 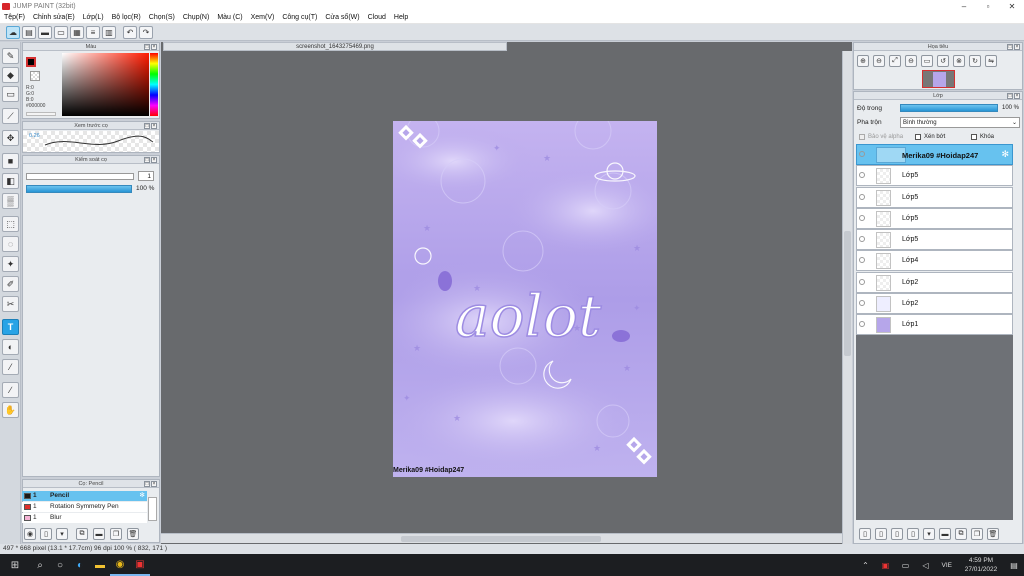 What do you see at coordinates (10, 367) in the screenshot?
I see `eyedropper-icon: ⁄` at bounding box center [10, 367].